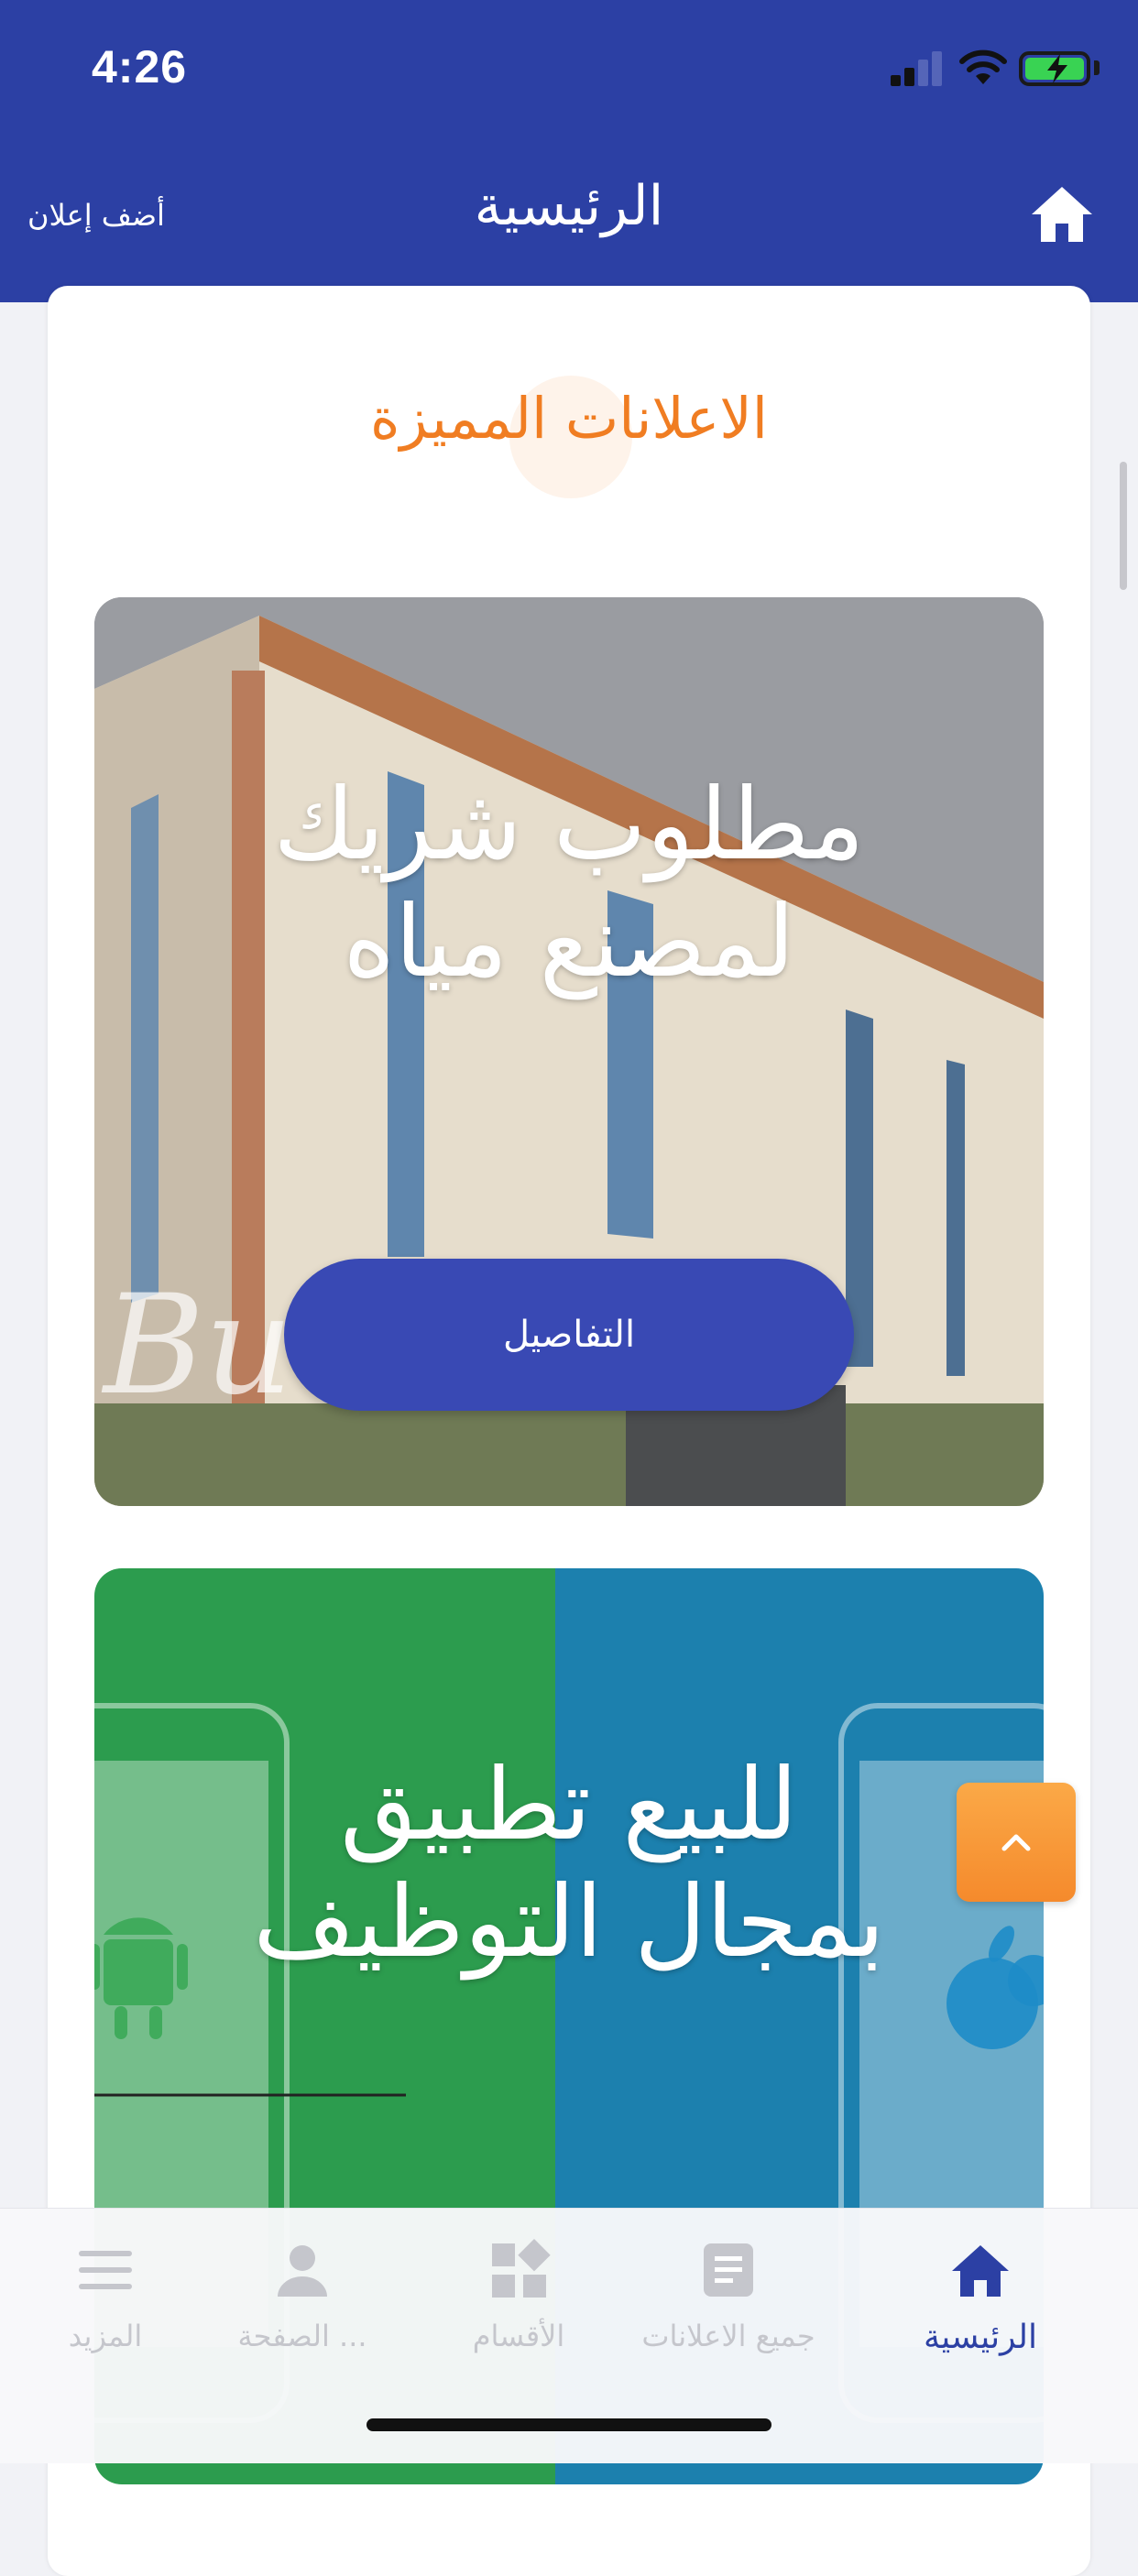 The image size is (1138, 2576). What do you see at coordinates (728, 2270) in the screenshot?
I see `document-icon` at bounding box center [728, 2270].